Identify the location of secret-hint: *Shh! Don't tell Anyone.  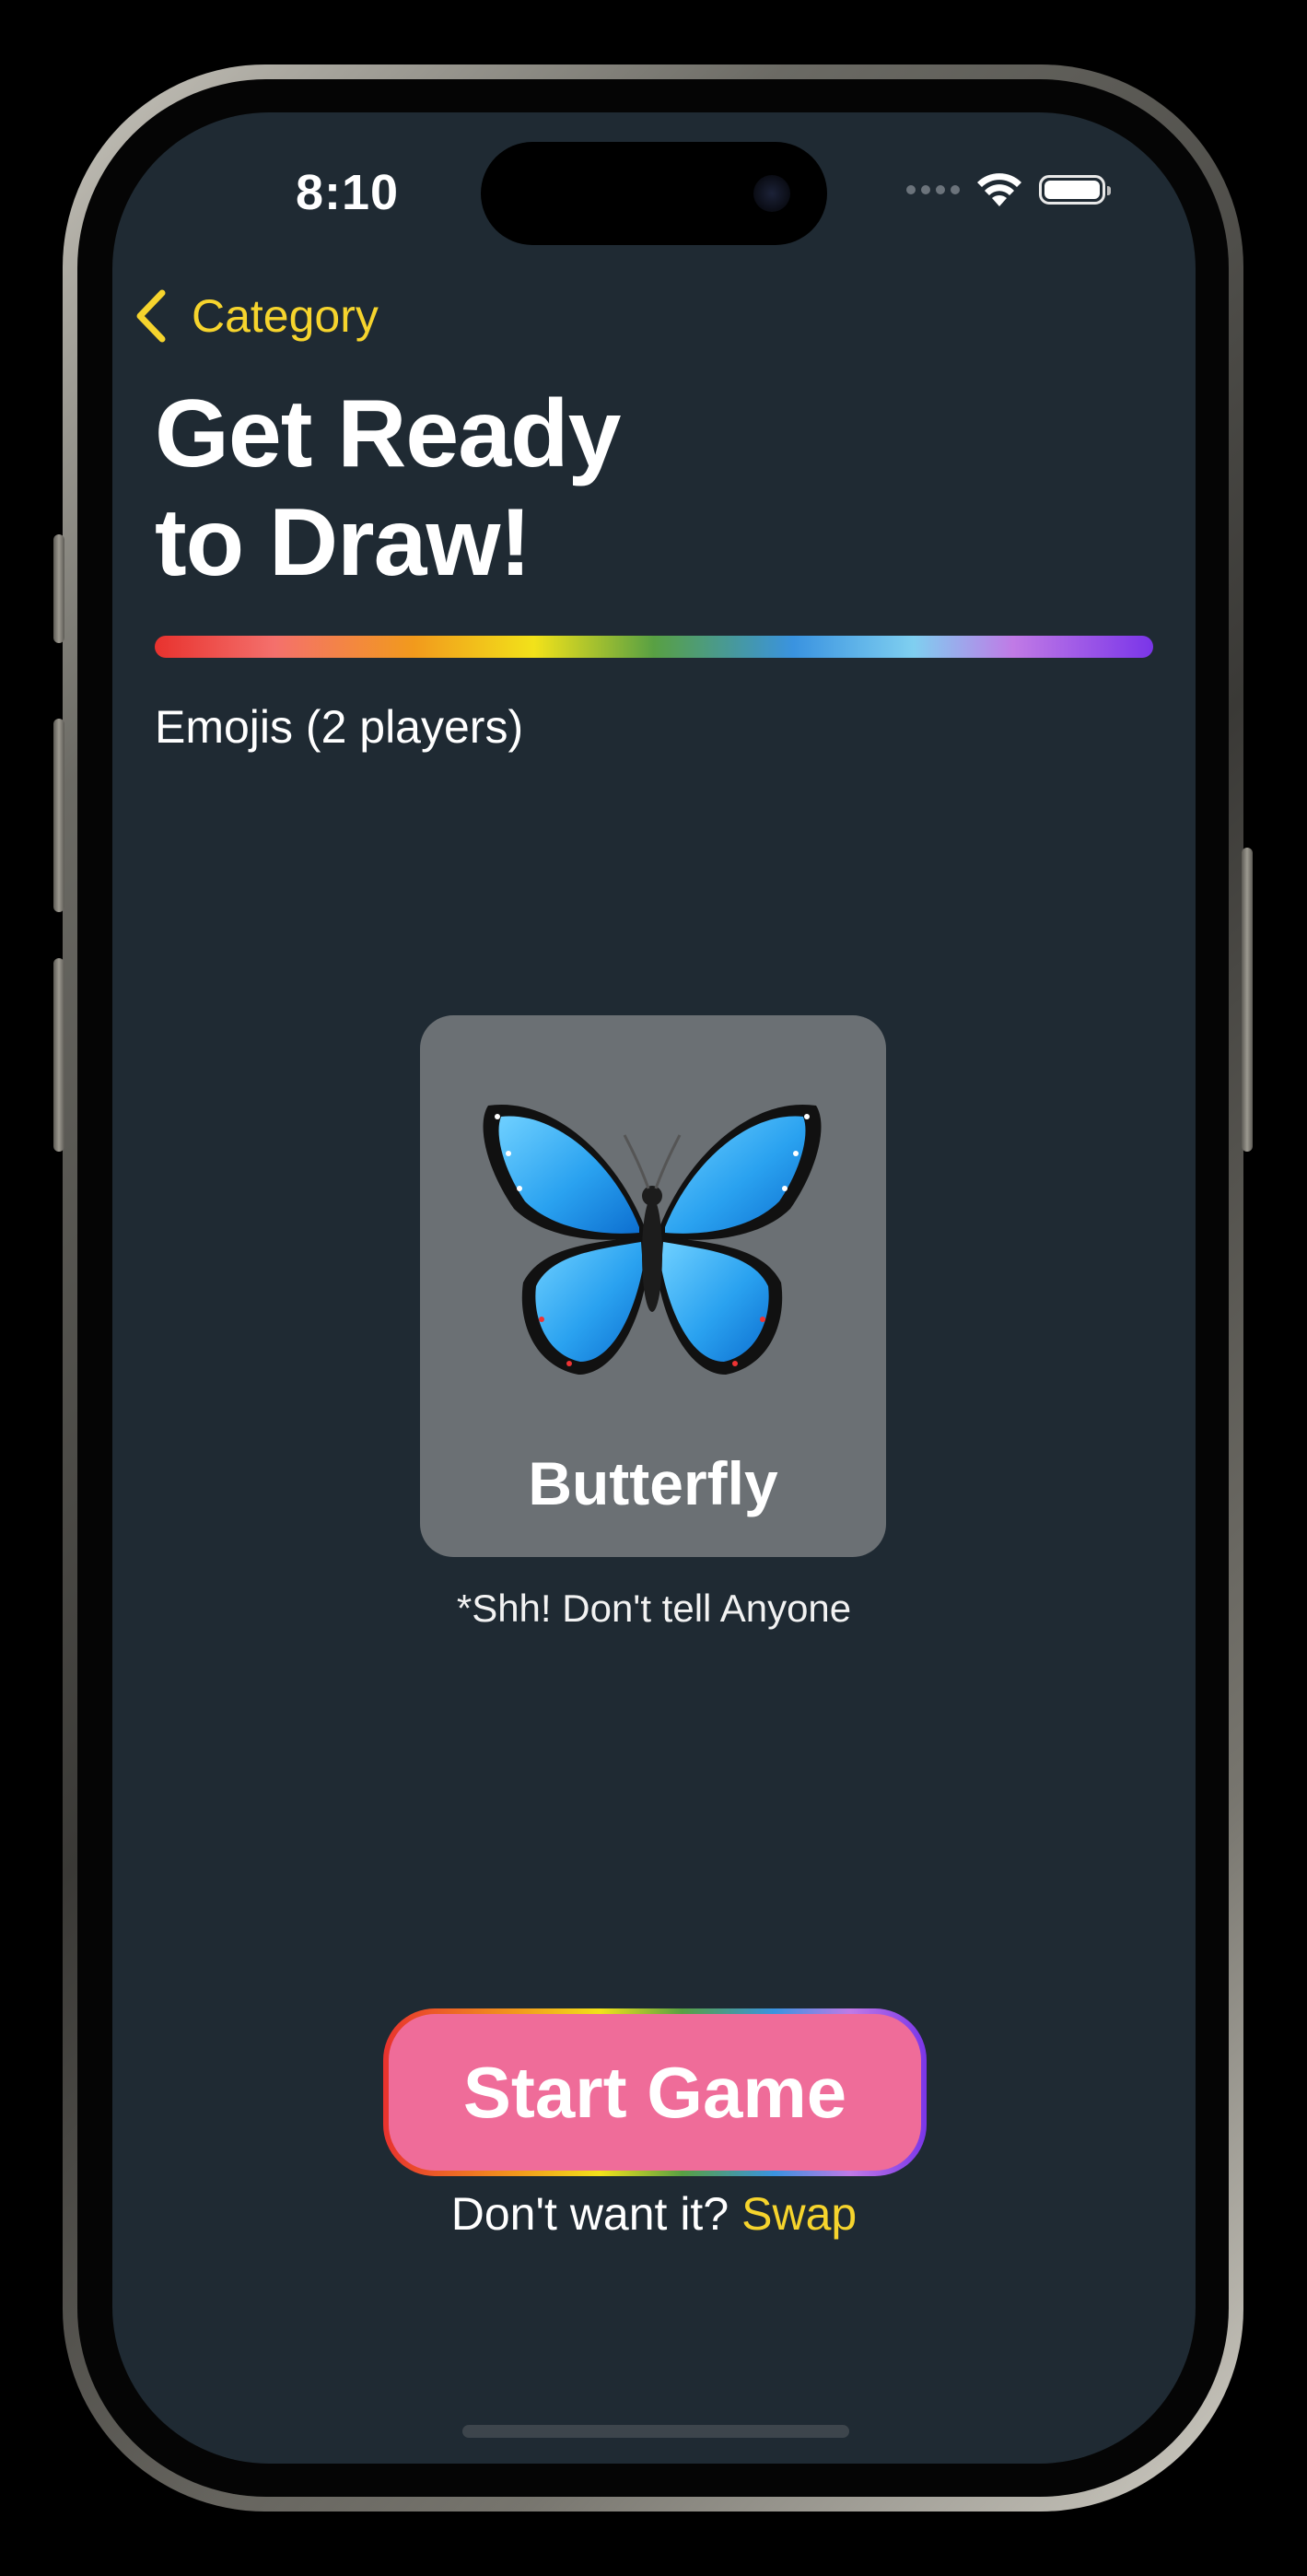
(654, 1608).